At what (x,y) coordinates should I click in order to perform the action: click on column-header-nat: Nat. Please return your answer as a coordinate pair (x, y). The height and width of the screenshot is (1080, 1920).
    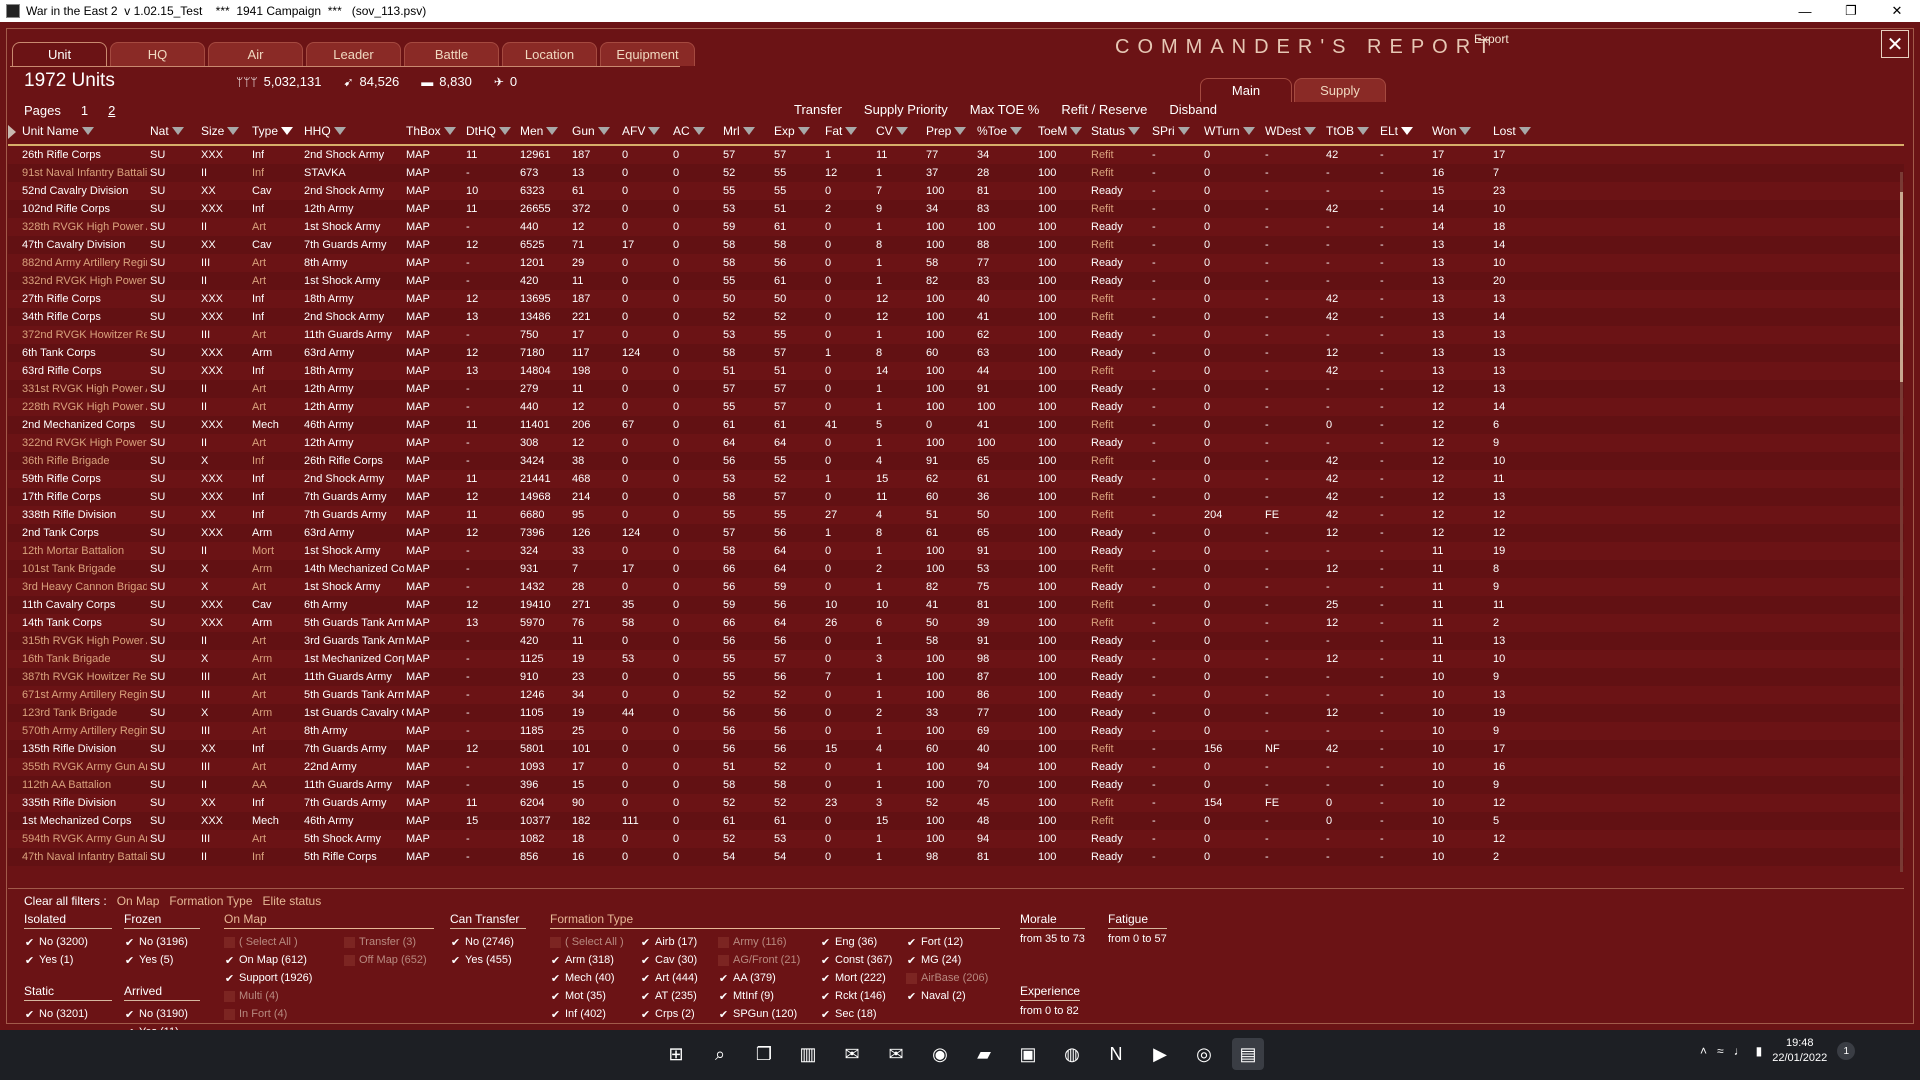
    Looking at the image, I should click on (167, 131).